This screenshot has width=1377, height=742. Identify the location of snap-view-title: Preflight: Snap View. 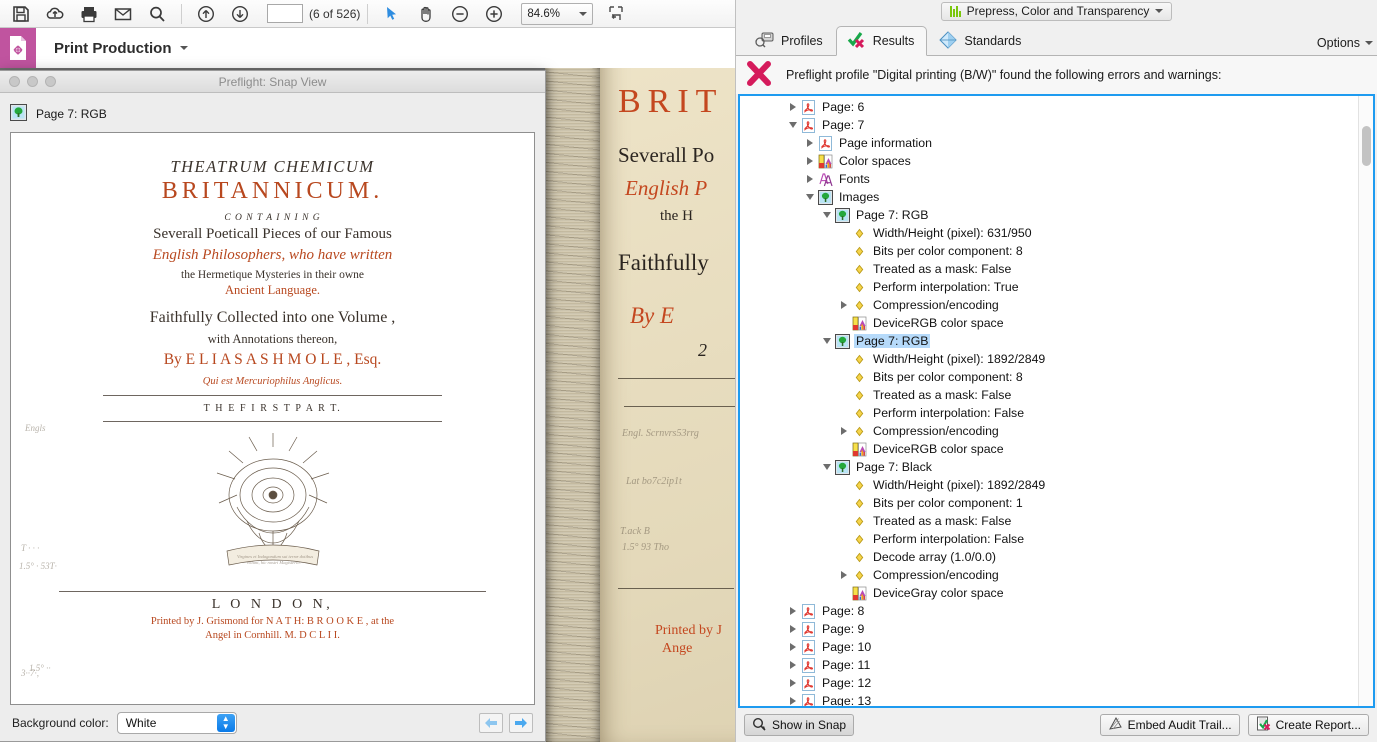
(272, 81).